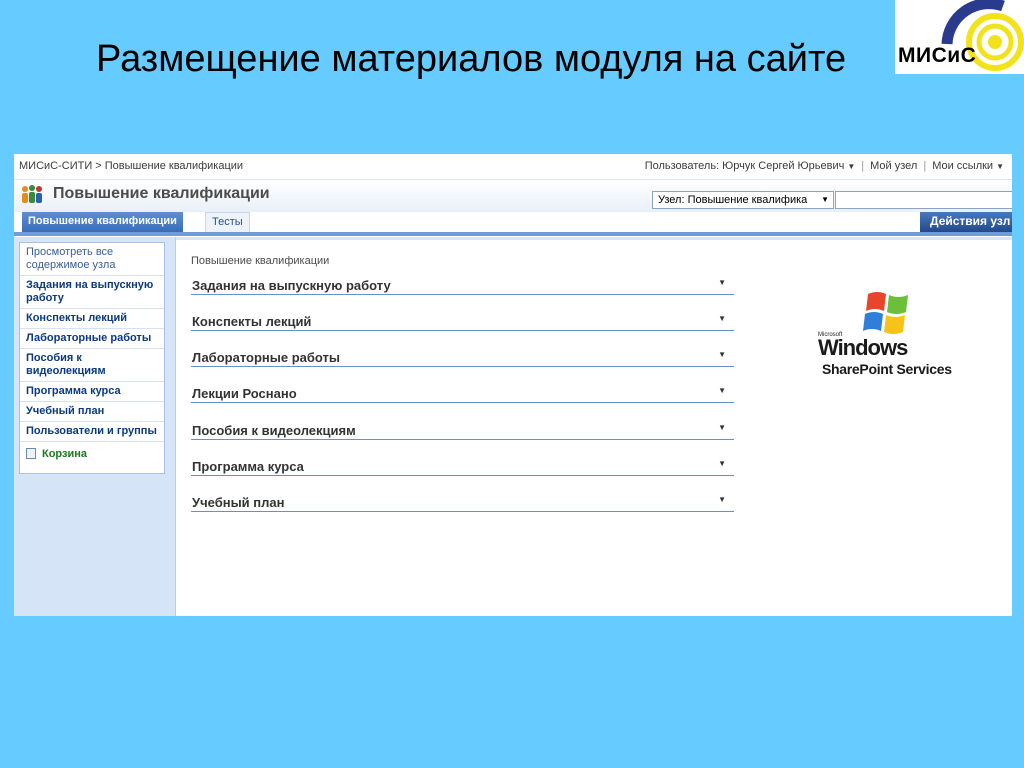 The width and height of the screenshot is (1024, 768). Describe the element at coordinates (92, 319) in the screenshot. I see `nav-item: Конспекты лекций` at that location.